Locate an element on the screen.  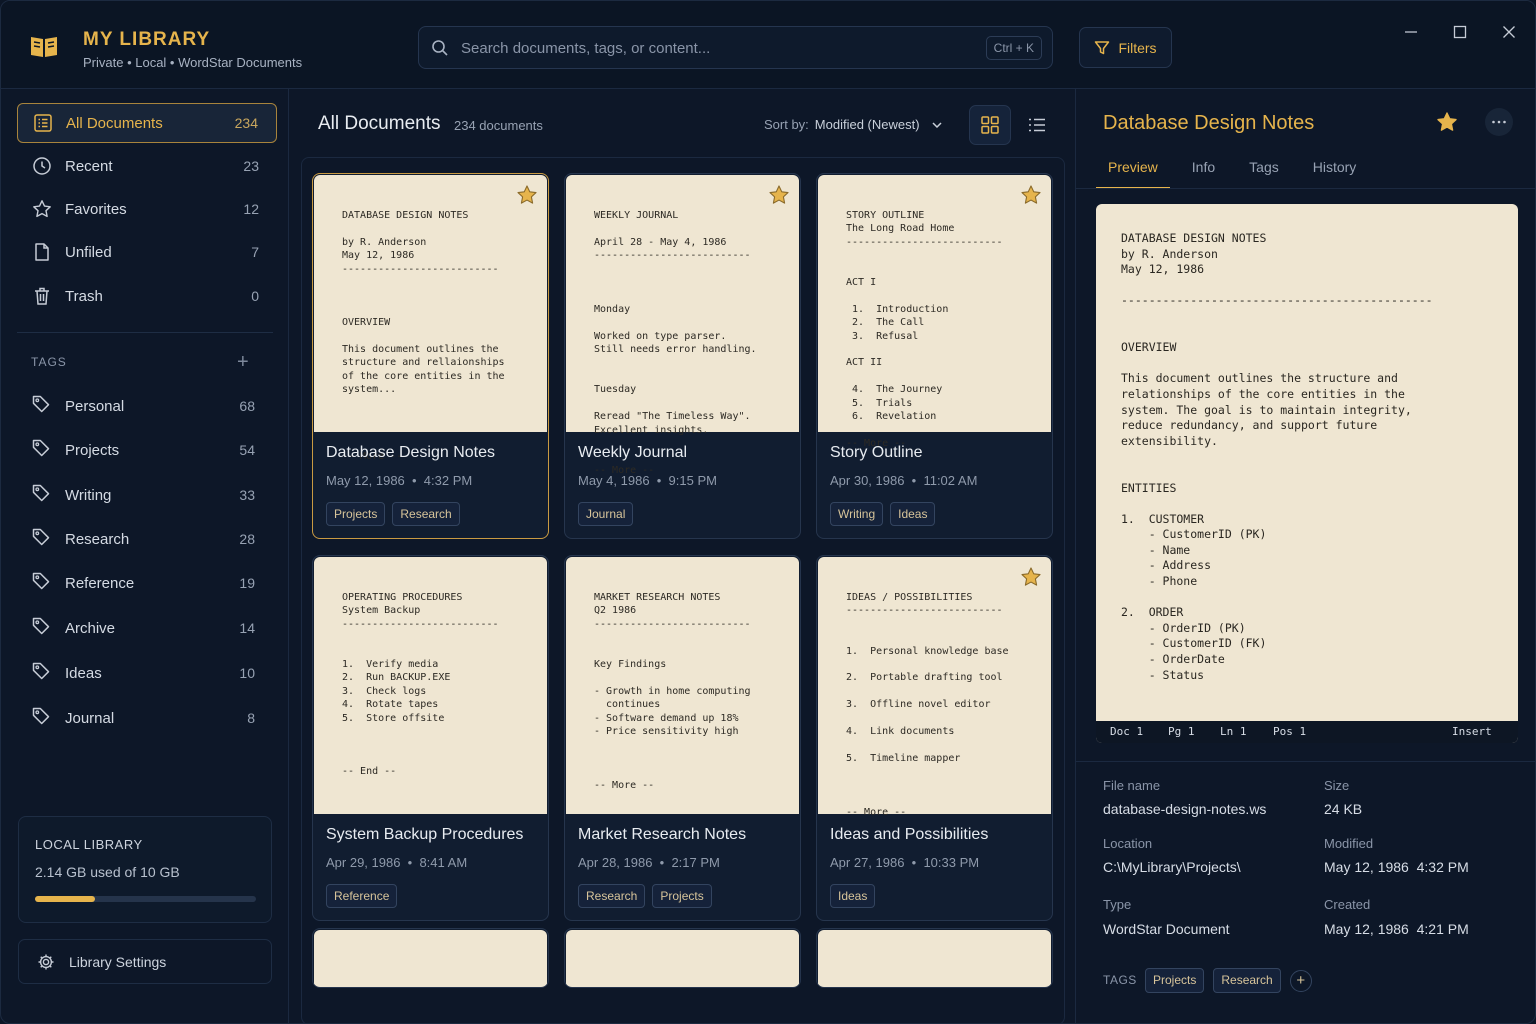
filters-button: Filters is located at coordinates (1125, 47).